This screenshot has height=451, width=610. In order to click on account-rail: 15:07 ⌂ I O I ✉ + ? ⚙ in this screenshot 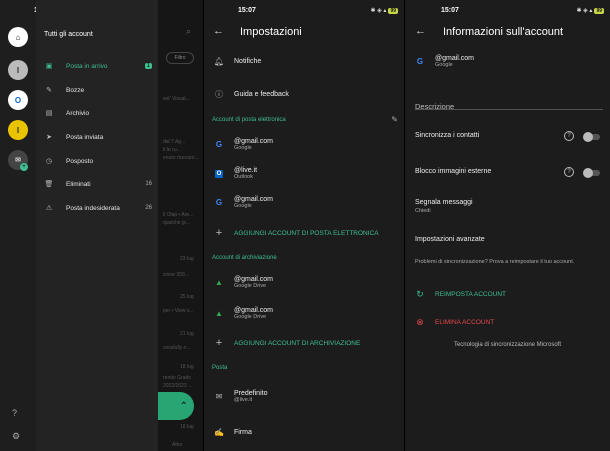, I will do `click(26, 225)`.